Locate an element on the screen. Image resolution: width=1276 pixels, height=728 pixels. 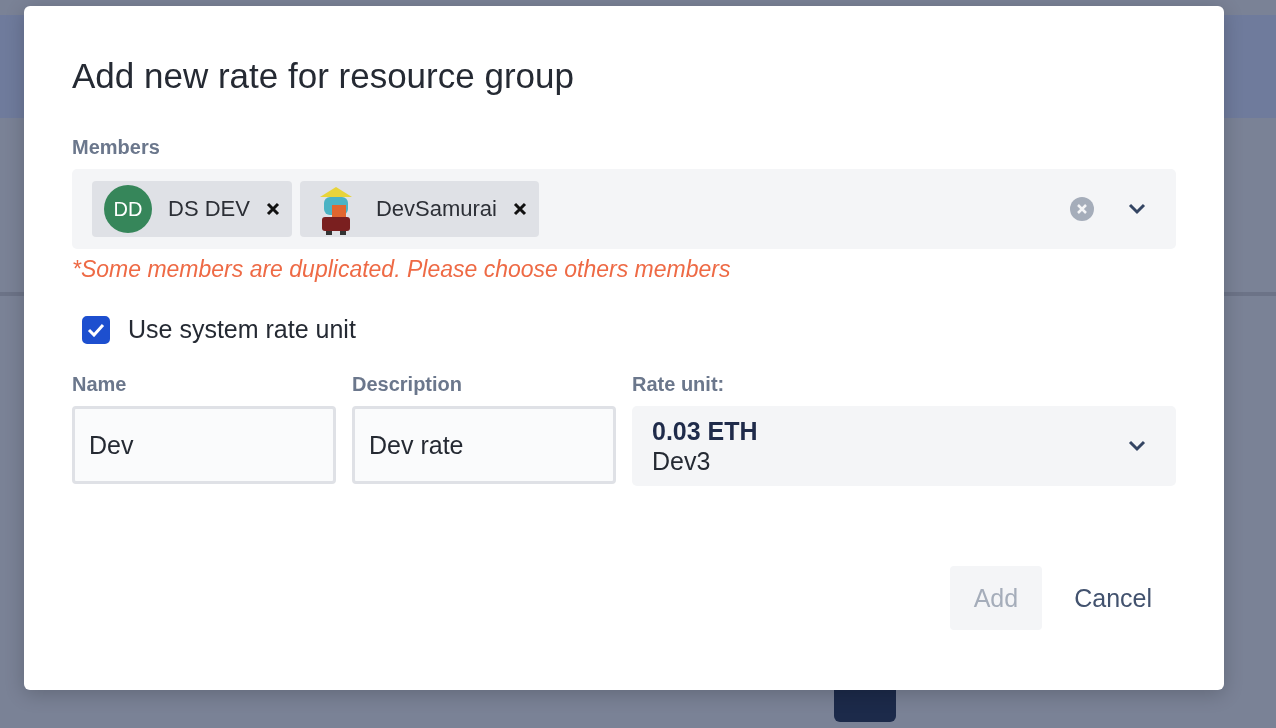
rate-unit-select: 0.03 ETH Dev3 is located at coordinates (904, 446).